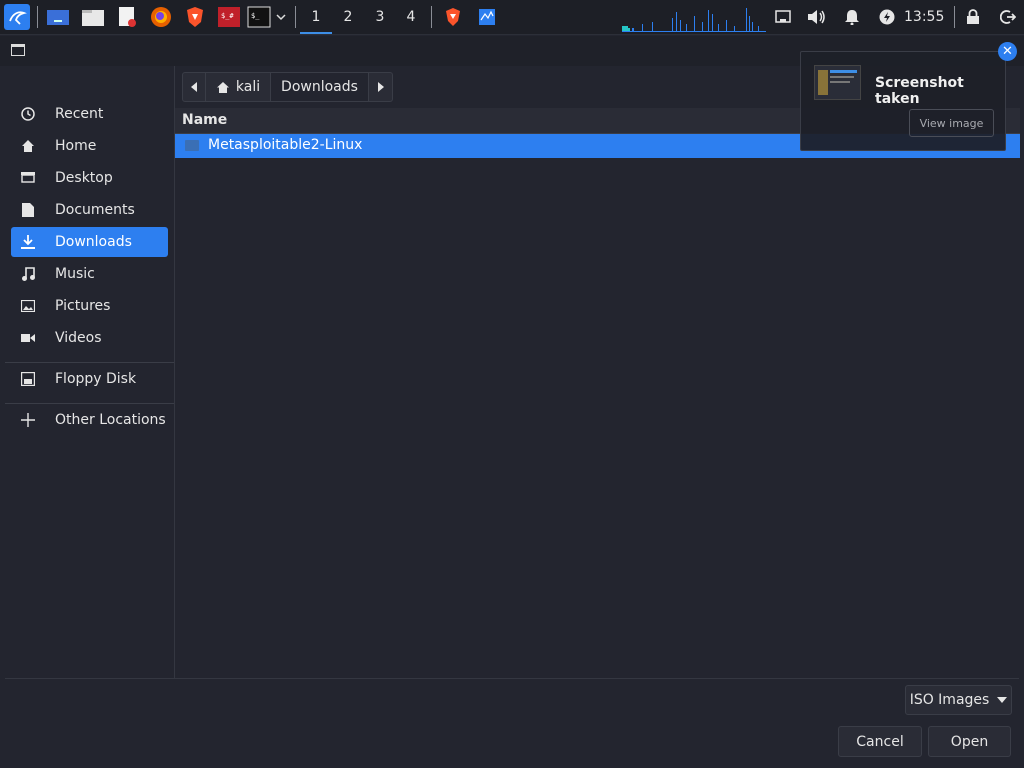  I want to click on workspace-3: 3, so click(380, 17).